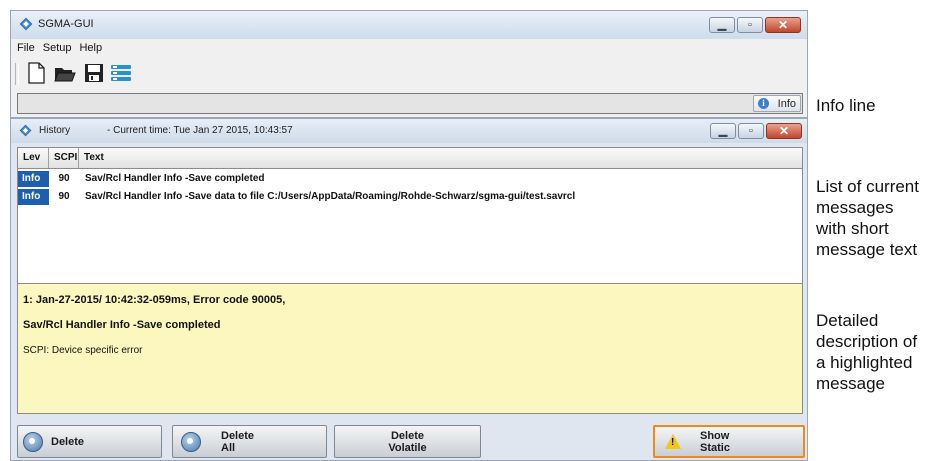  I want to click on column-header-text: Text, so click(440, 158).